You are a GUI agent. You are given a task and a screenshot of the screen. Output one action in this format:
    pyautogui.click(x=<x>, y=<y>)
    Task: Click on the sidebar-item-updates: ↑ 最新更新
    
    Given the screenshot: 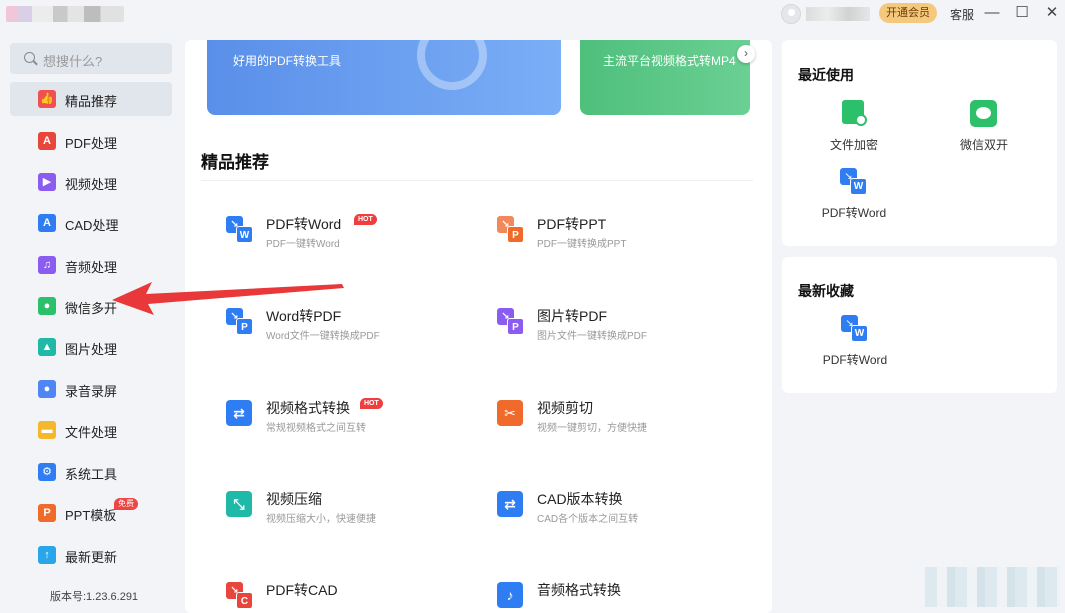 What is the action you would take?
    pyautogui.click(x=91, y=555)
    